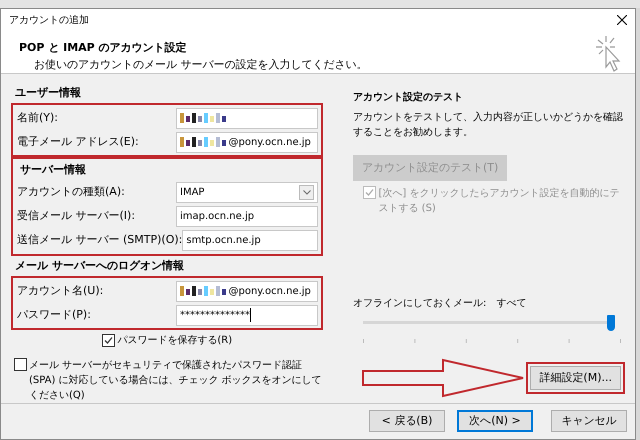 The width and height of the screenshot is (640, 440). Describe the element at coordinates (99, 240) in the screenshot. I see `field-label: 送信メール サーバー (SMTP)(O):` at that location.